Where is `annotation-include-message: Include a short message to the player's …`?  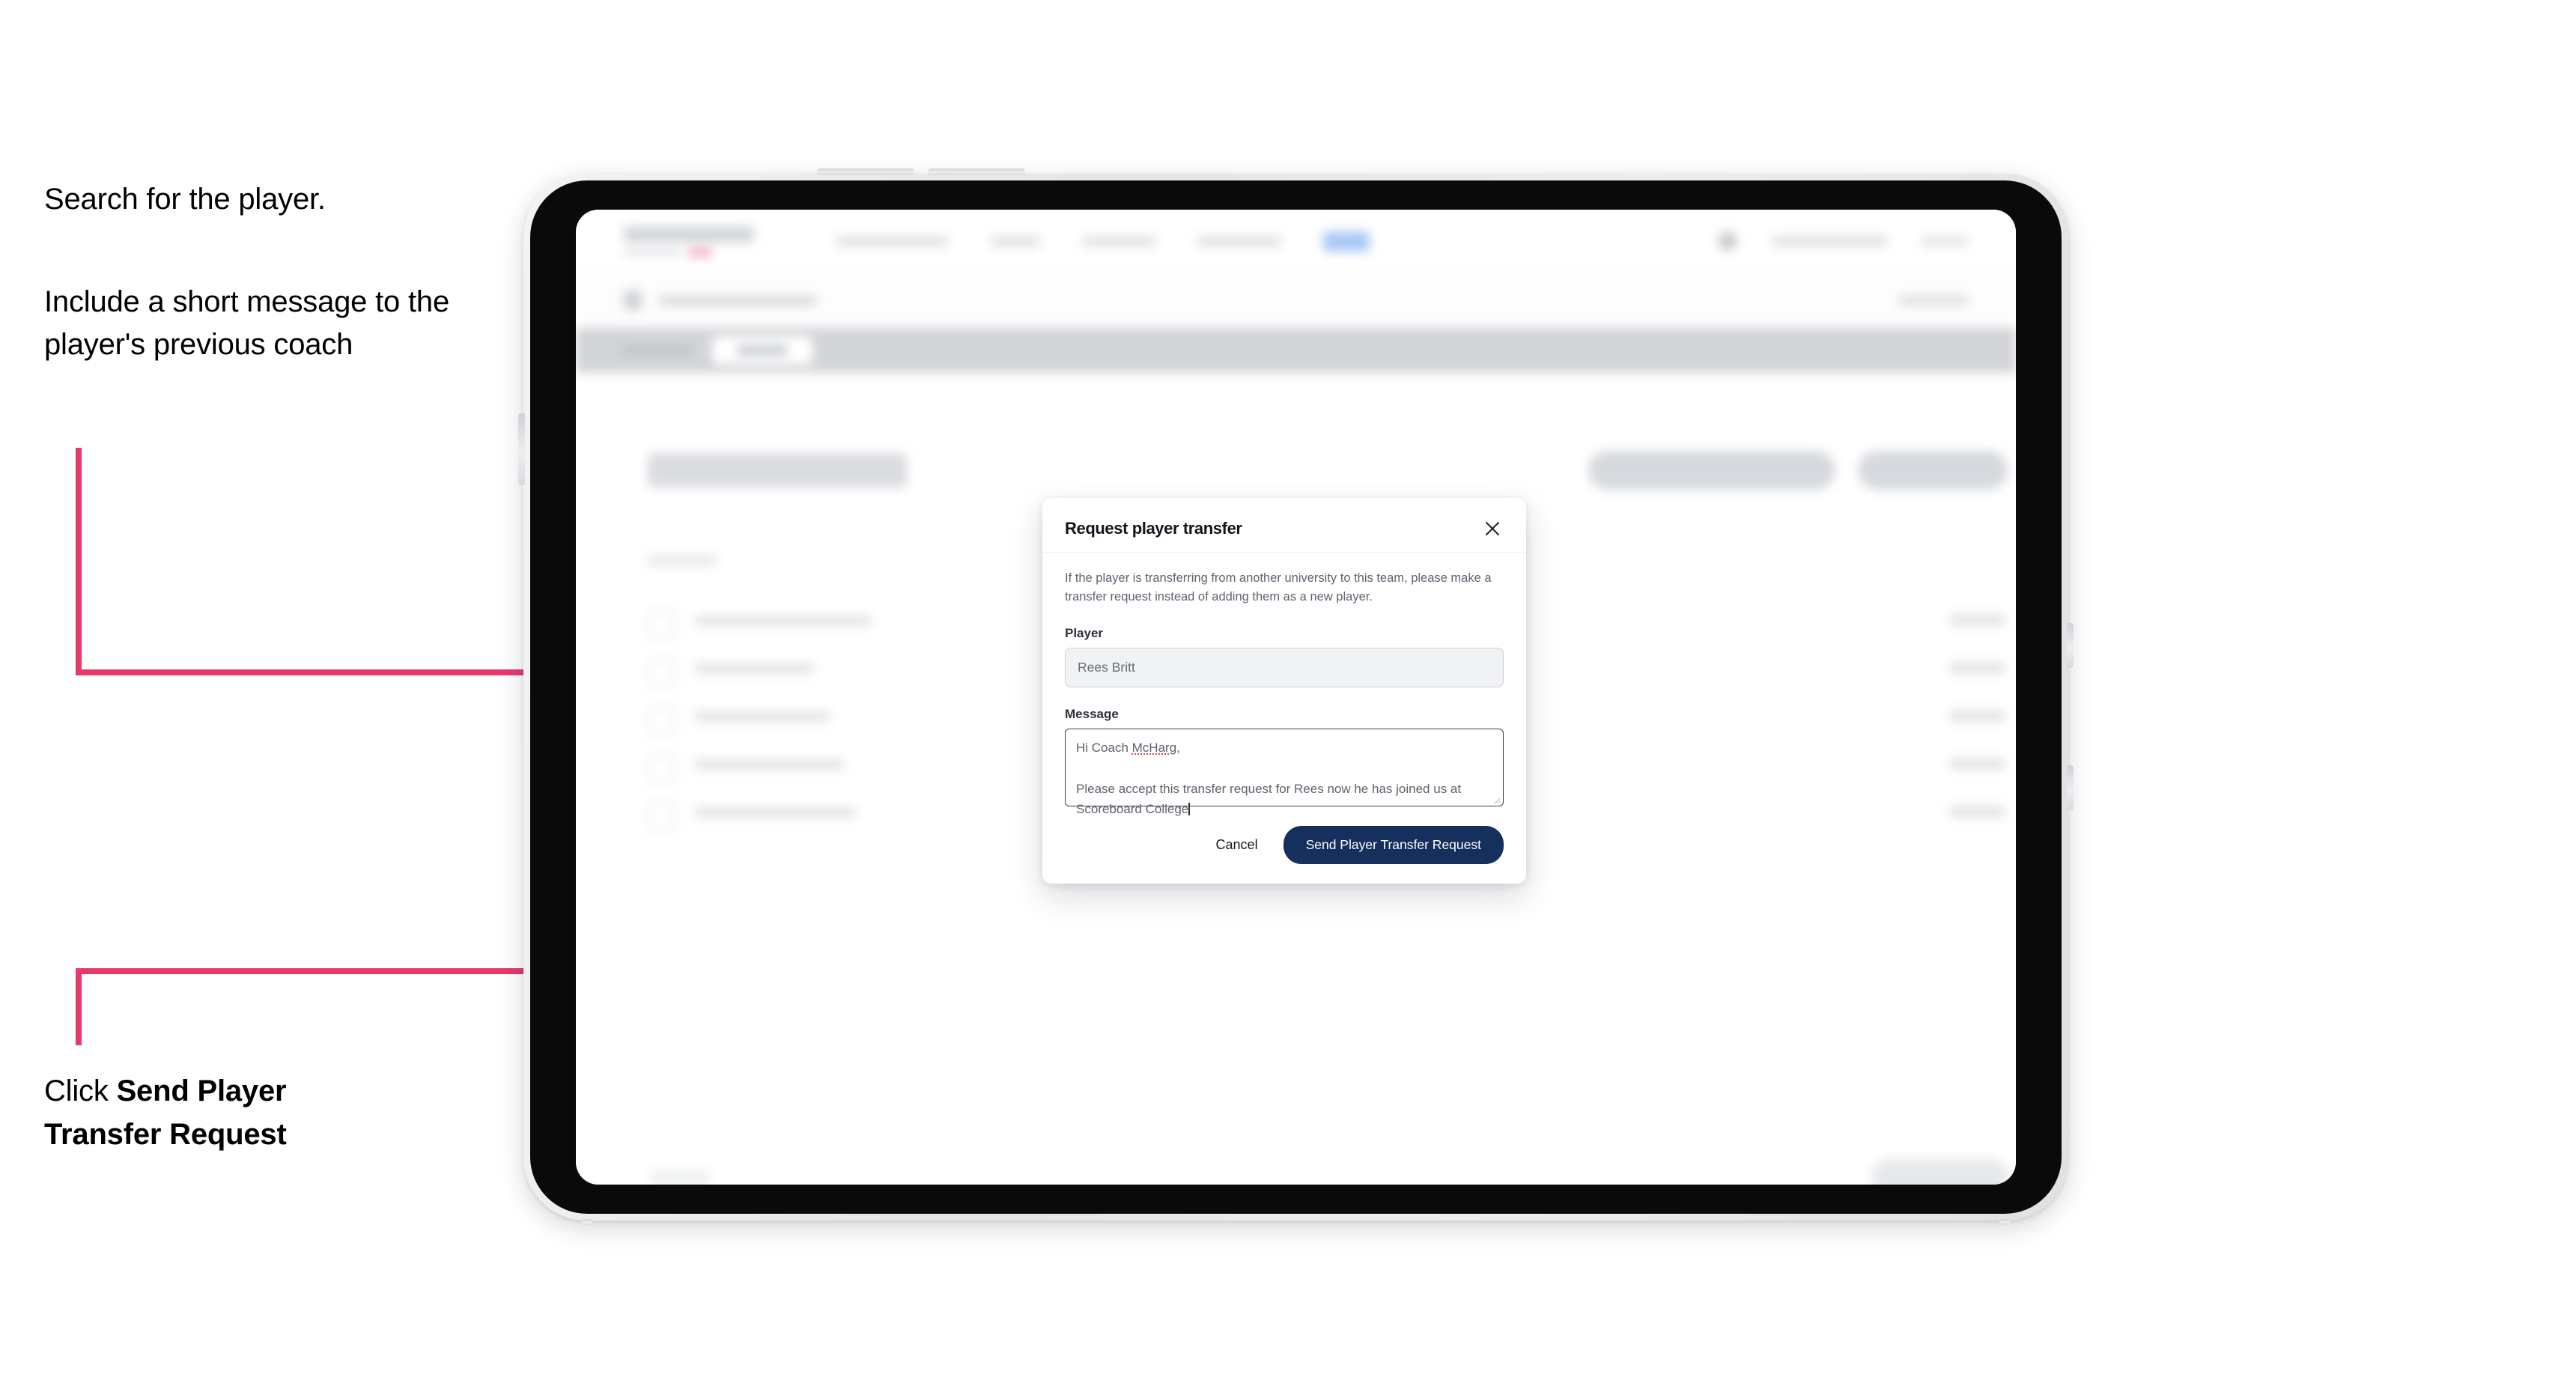
annotation-include-message: Include a short message to the player's … is located at coordinates (246, 323).